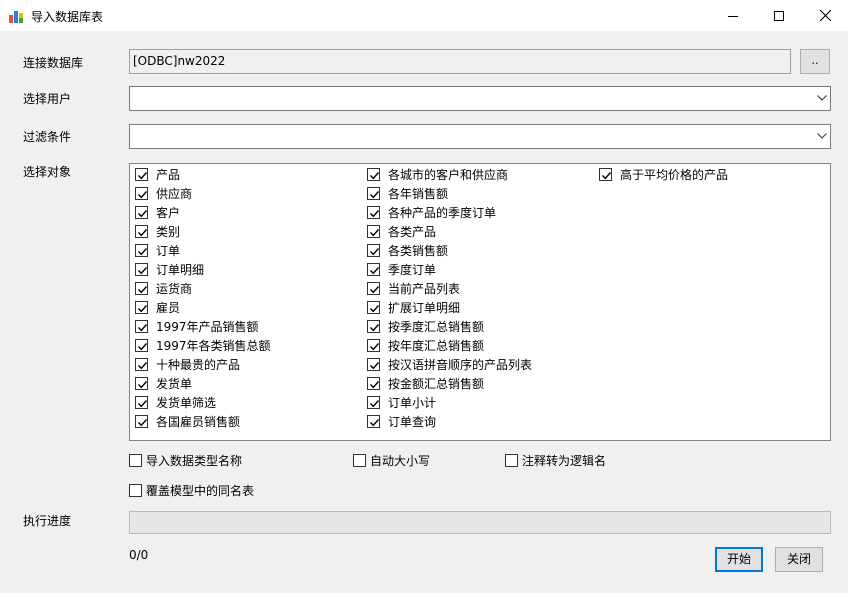  I want to click on object-label: 十种最贵的产品, so click(198, 365).